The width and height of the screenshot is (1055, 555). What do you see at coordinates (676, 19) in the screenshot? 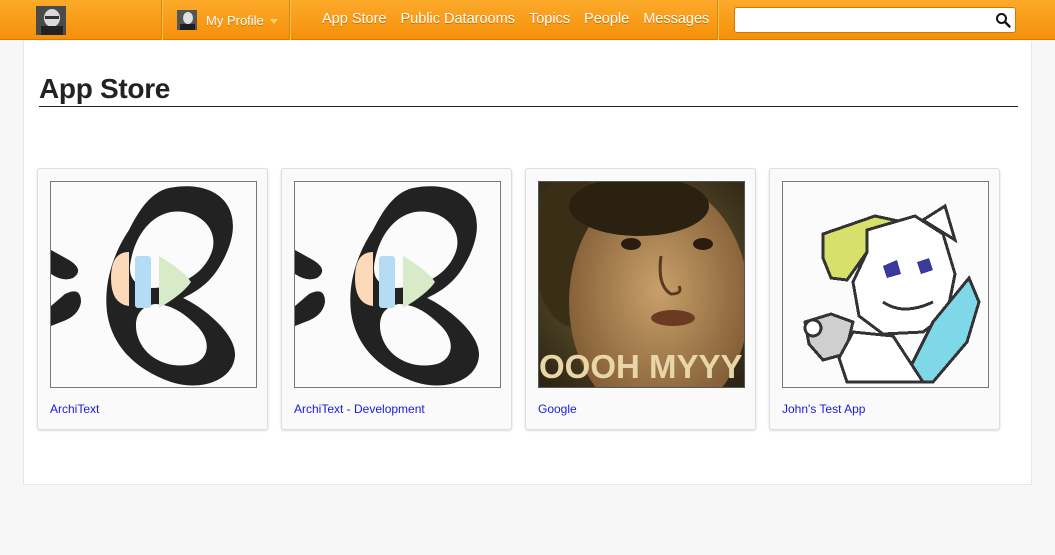
I see `nav-link-messages: Messages` at bounding box center [676, 19].